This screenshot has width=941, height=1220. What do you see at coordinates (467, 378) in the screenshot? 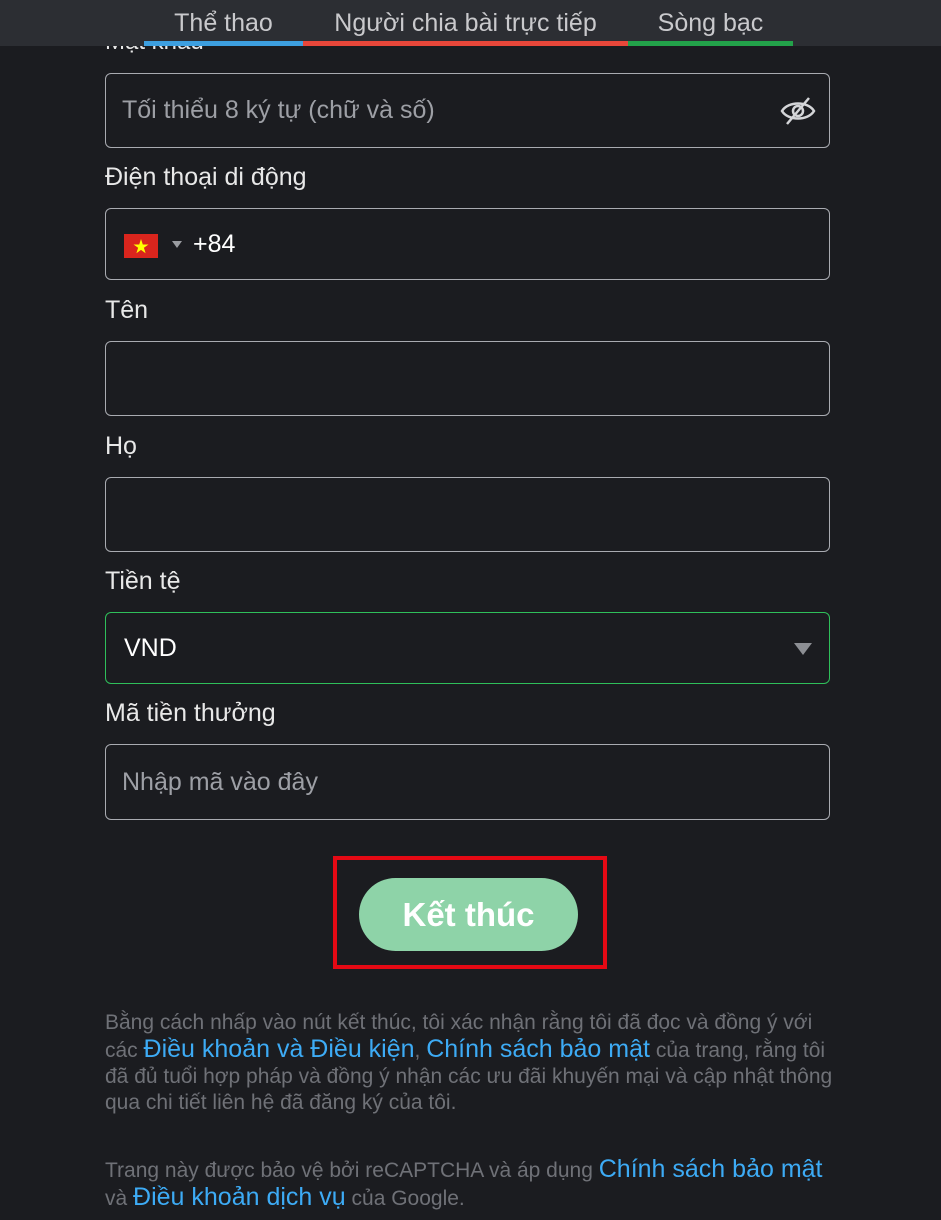
I see `first-name-field` at bounding box center [467, 378].